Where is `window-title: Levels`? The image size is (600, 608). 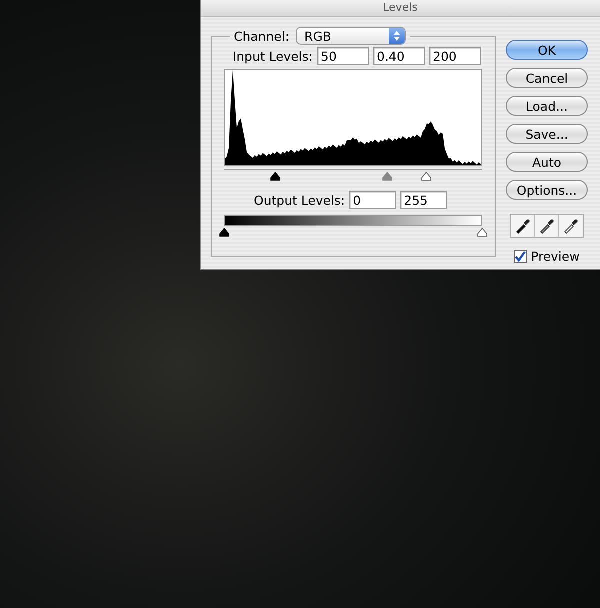 window-title: Levels is located at coordinates (400, 8).